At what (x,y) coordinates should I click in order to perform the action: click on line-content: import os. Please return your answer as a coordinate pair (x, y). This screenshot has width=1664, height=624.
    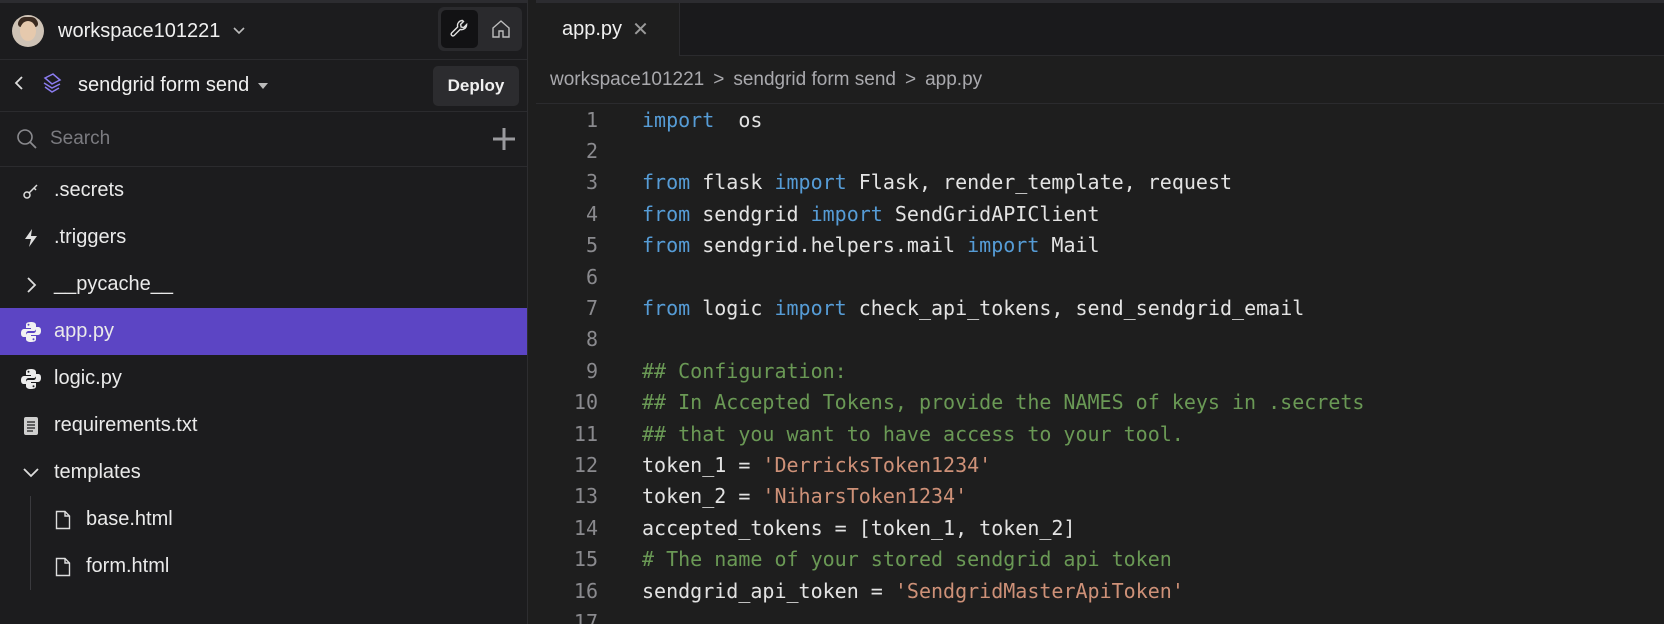
    Looking at the image, I should click on (702, 120).